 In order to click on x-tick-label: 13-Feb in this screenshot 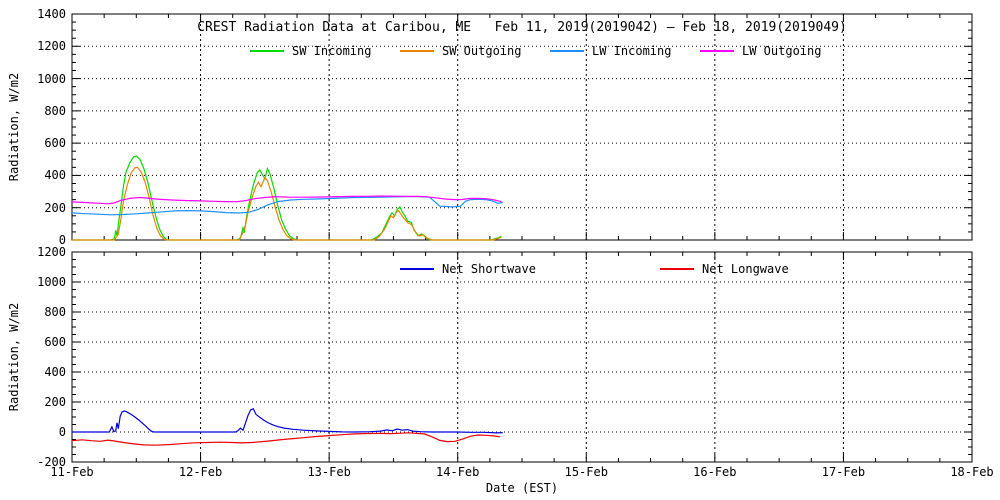, I will do `click(329, 472)`.